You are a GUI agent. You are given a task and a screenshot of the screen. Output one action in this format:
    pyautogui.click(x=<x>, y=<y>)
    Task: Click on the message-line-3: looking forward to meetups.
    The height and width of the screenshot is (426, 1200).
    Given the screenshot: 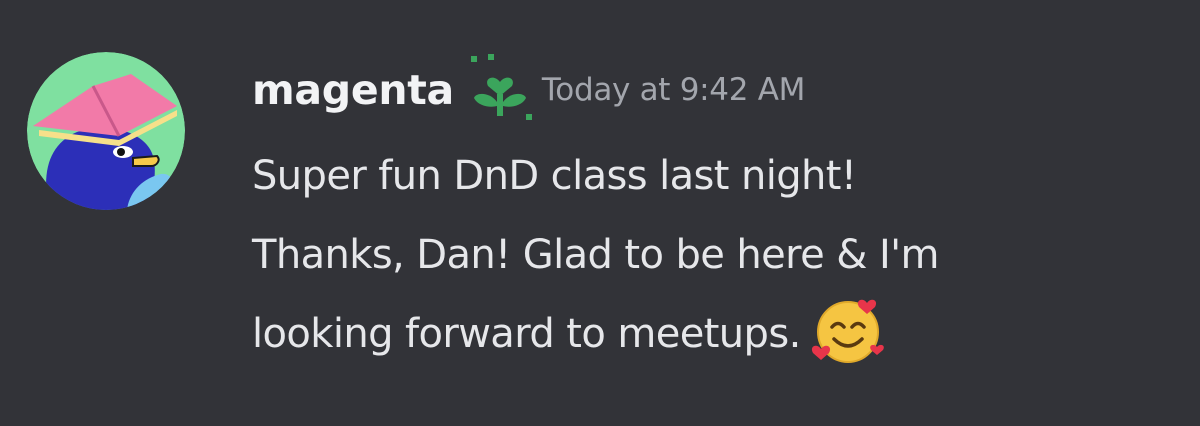 What is the action you would take?
    pyautogui.click(x=717, y=336)
    